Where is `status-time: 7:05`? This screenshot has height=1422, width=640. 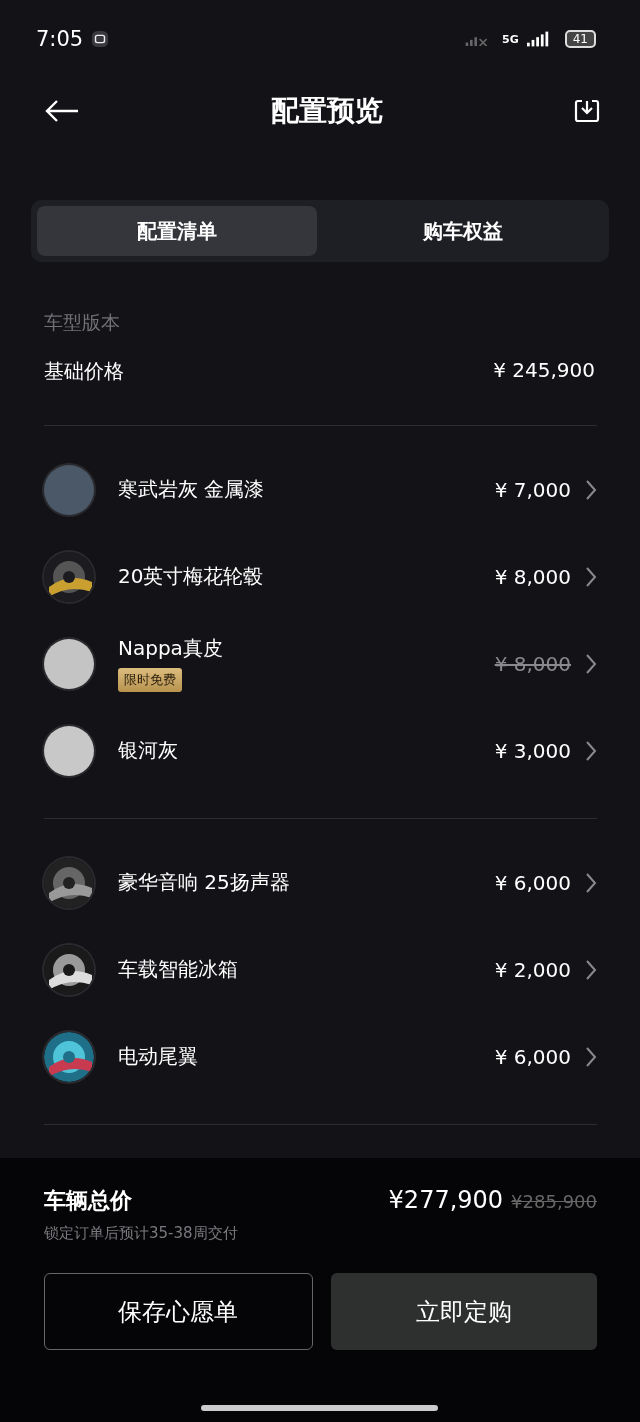 status-time: 7:05 is located at coordinates (60, 39).